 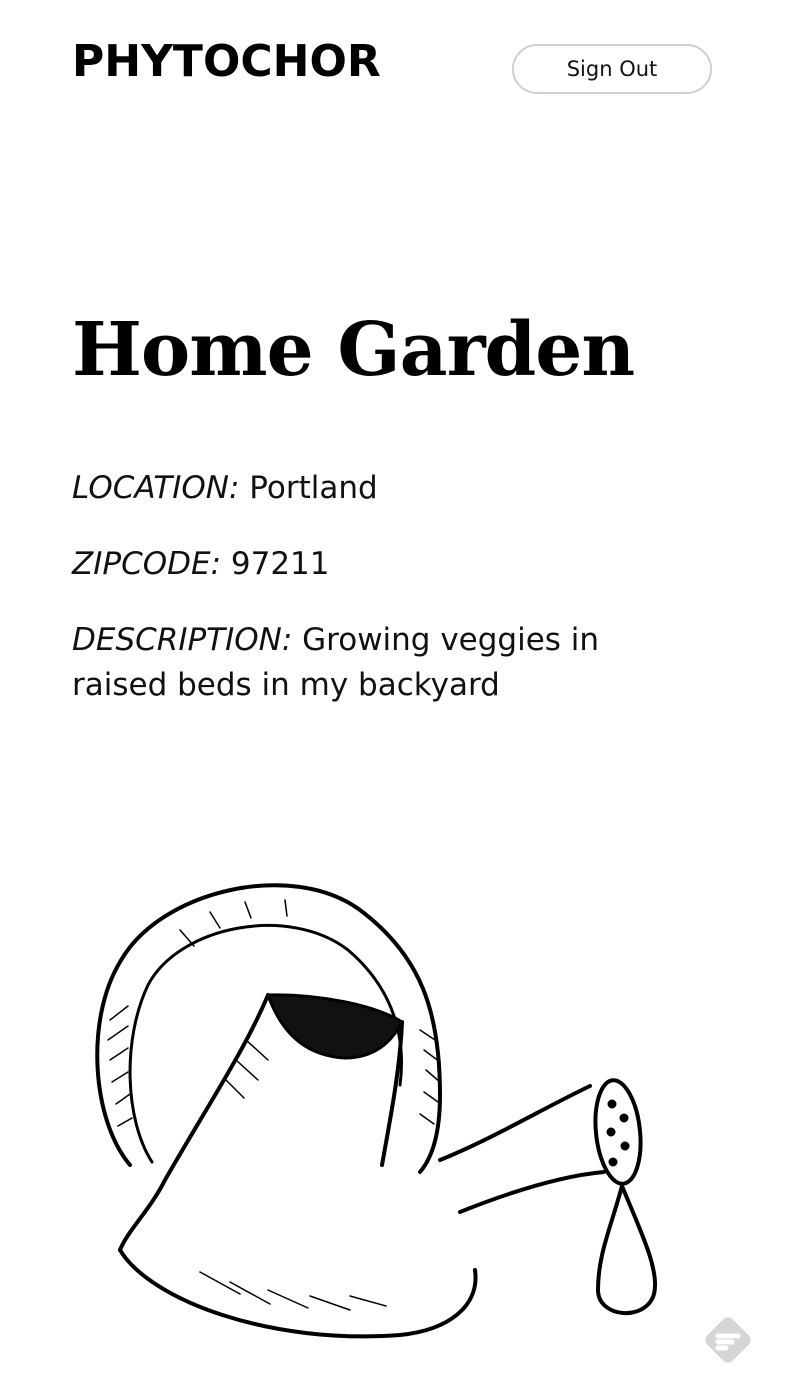 I want to click on location-label: LOCATION:, so click(x=156, y=488).